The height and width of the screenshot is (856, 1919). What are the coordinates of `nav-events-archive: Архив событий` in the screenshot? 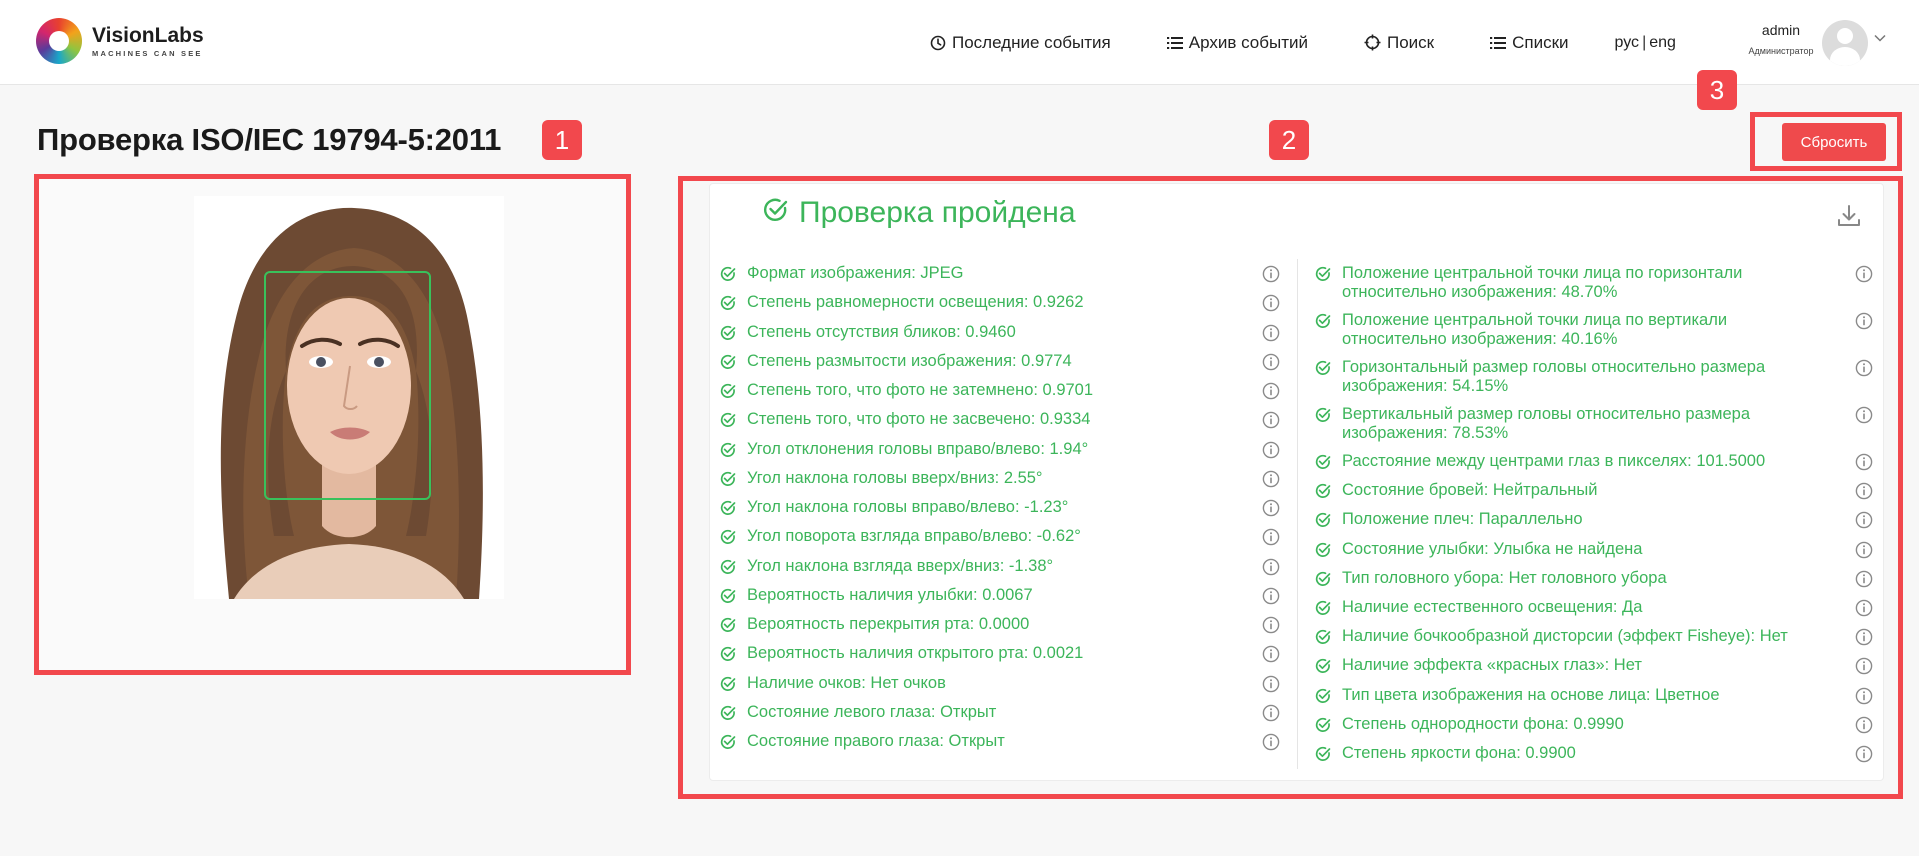 It's located at (1237, 42).